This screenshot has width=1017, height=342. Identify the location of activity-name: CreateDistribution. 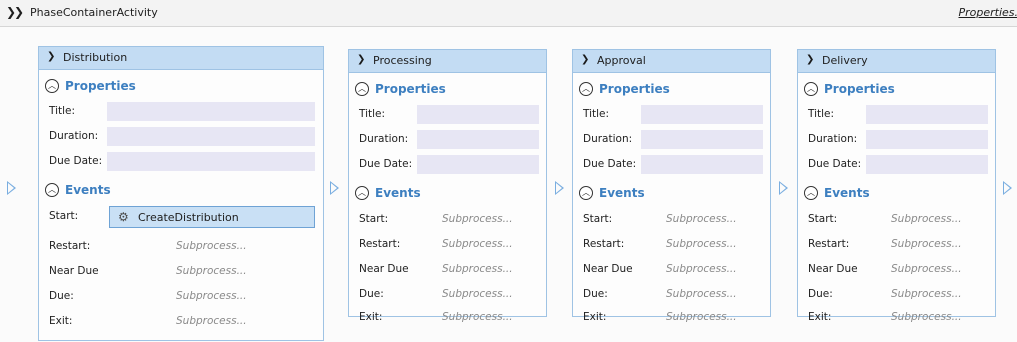
(188, 217).